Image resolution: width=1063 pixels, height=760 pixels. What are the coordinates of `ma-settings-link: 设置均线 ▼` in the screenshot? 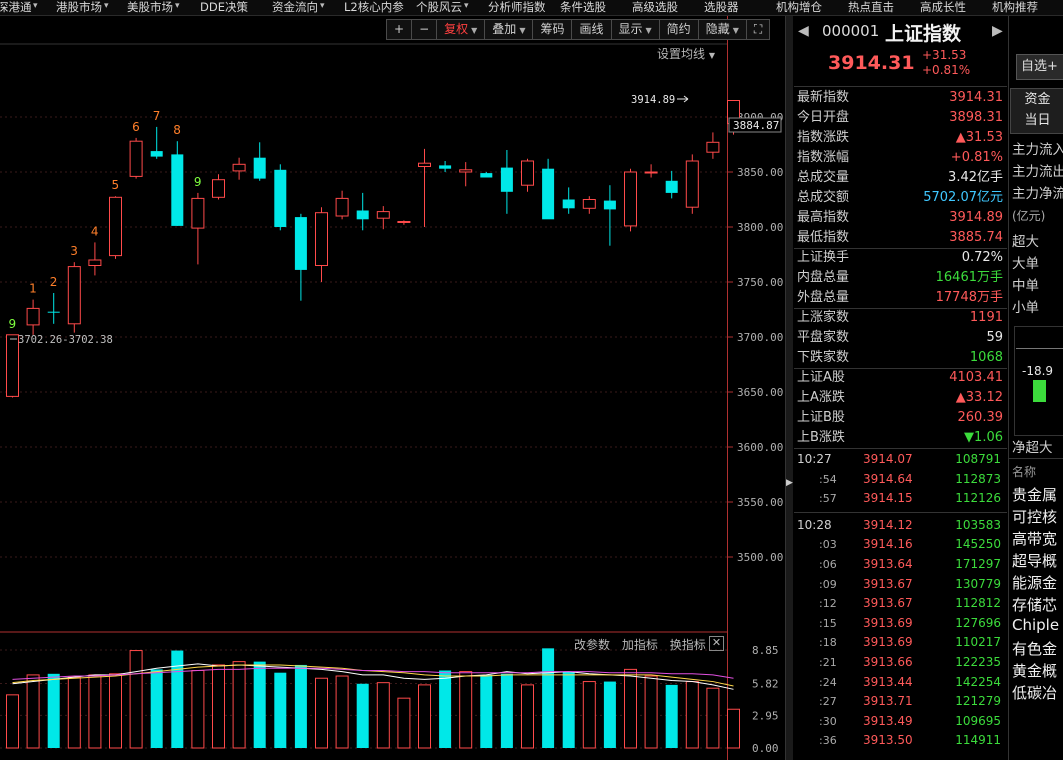 It's located at (686, 53).